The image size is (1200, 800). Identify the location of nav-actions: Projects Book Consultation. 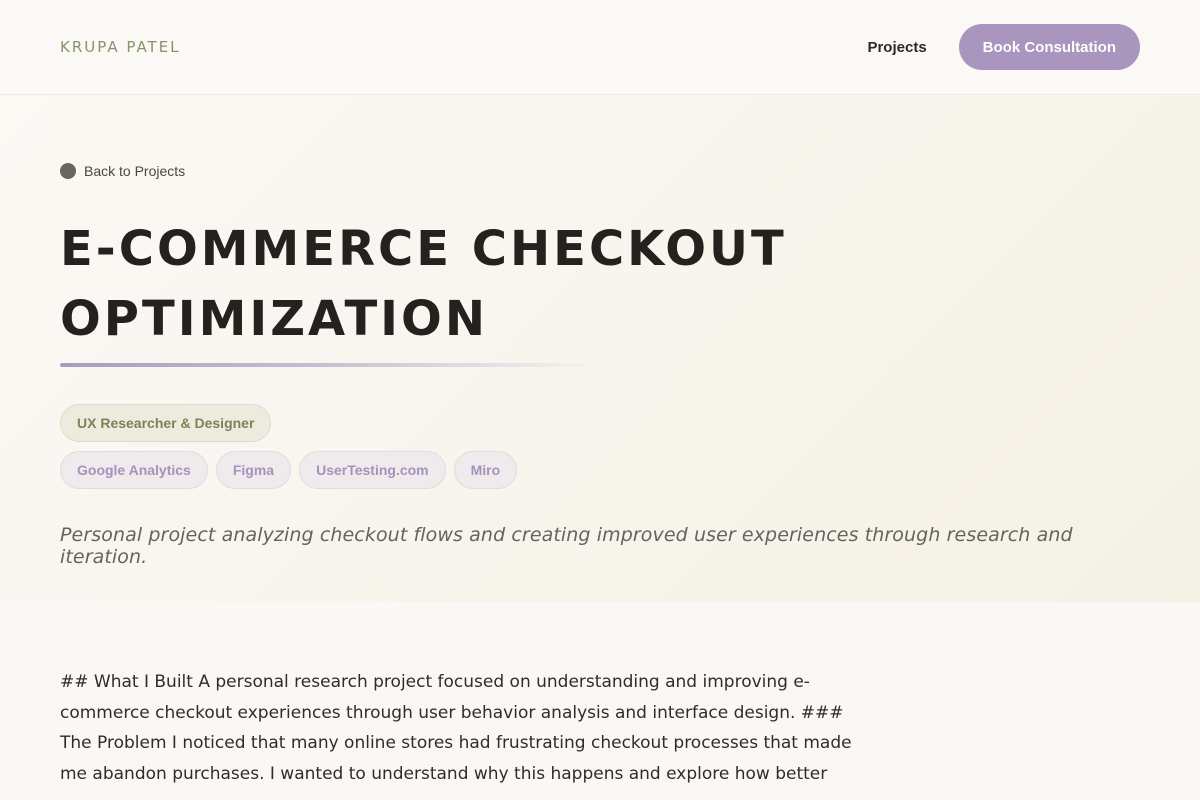
(1003, 47).